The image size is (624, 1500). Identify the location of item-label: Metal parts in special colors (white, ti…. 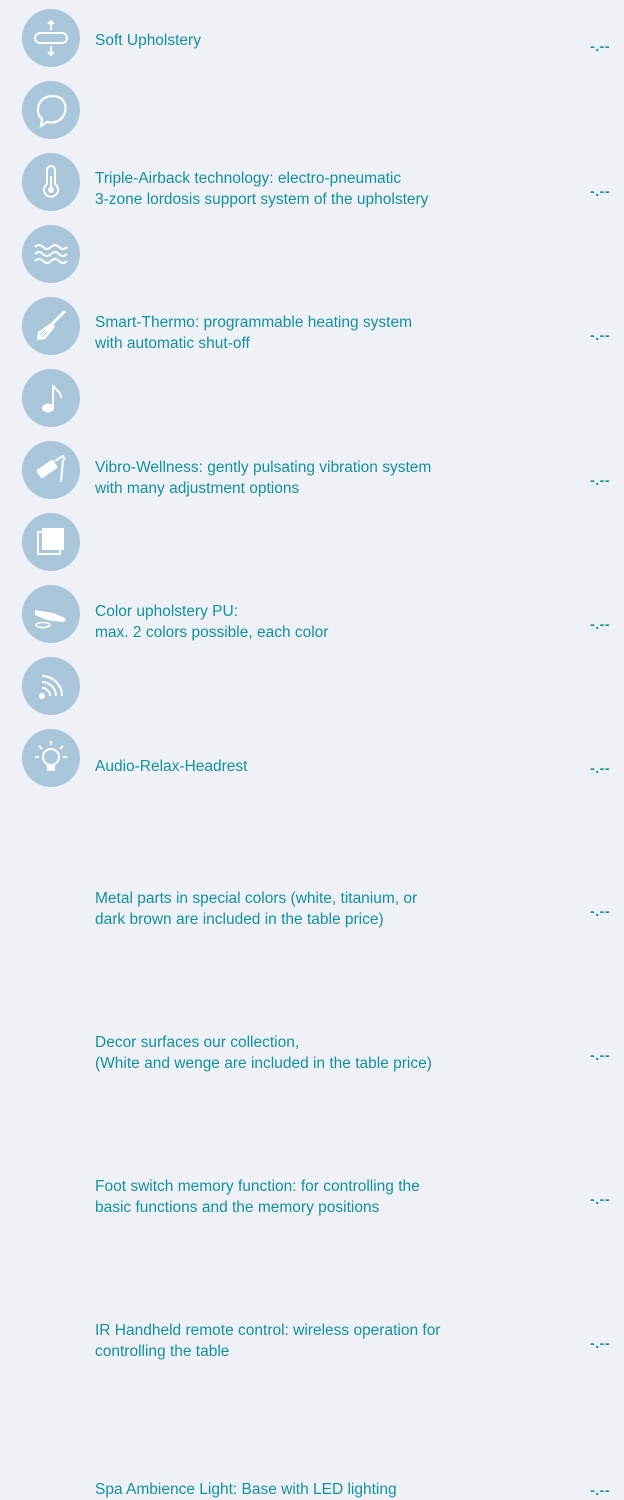
(310, 909).